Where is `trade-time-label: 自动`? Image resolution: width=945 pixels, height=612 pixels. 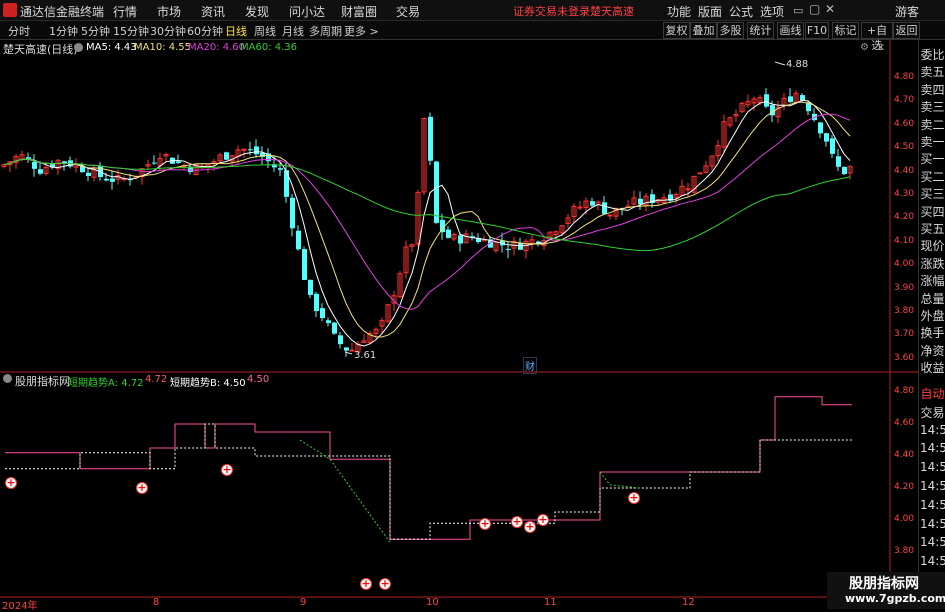 trade-time-label: 自动 is located at coordinates (932, 394).